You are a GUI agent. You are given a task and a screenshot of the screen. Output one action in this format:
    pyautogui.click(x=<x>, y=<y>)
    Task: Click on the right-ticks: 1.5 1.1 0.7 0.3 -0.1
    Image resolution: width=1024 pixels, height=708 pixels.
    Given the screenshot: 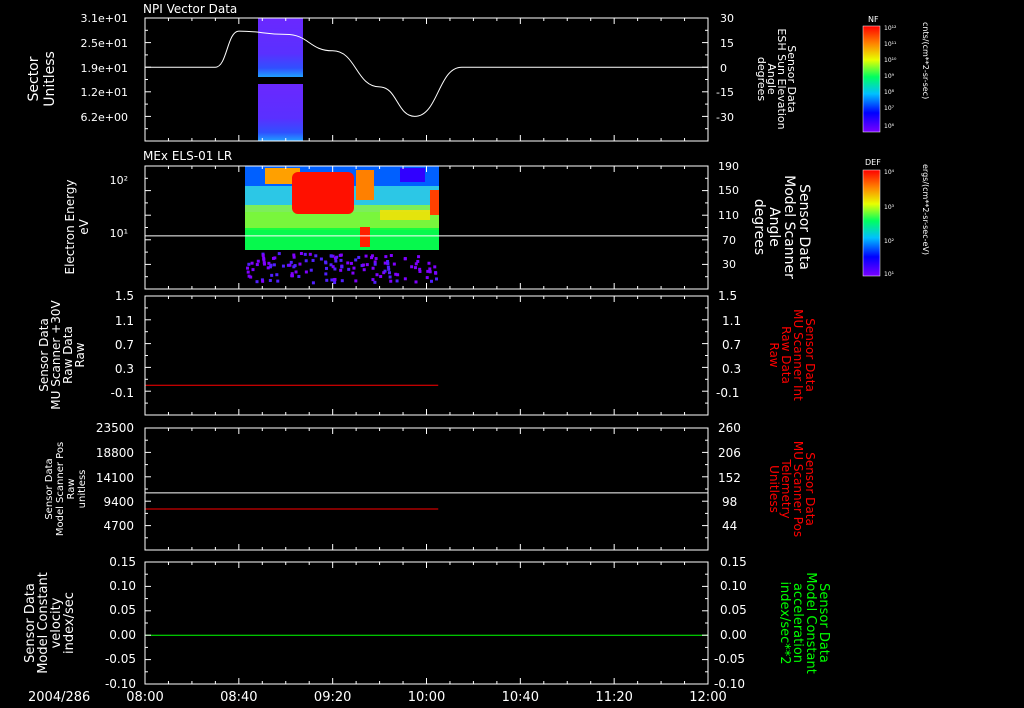 What is the action you would take?
    pyautogui.click(x=728, y=344)
    